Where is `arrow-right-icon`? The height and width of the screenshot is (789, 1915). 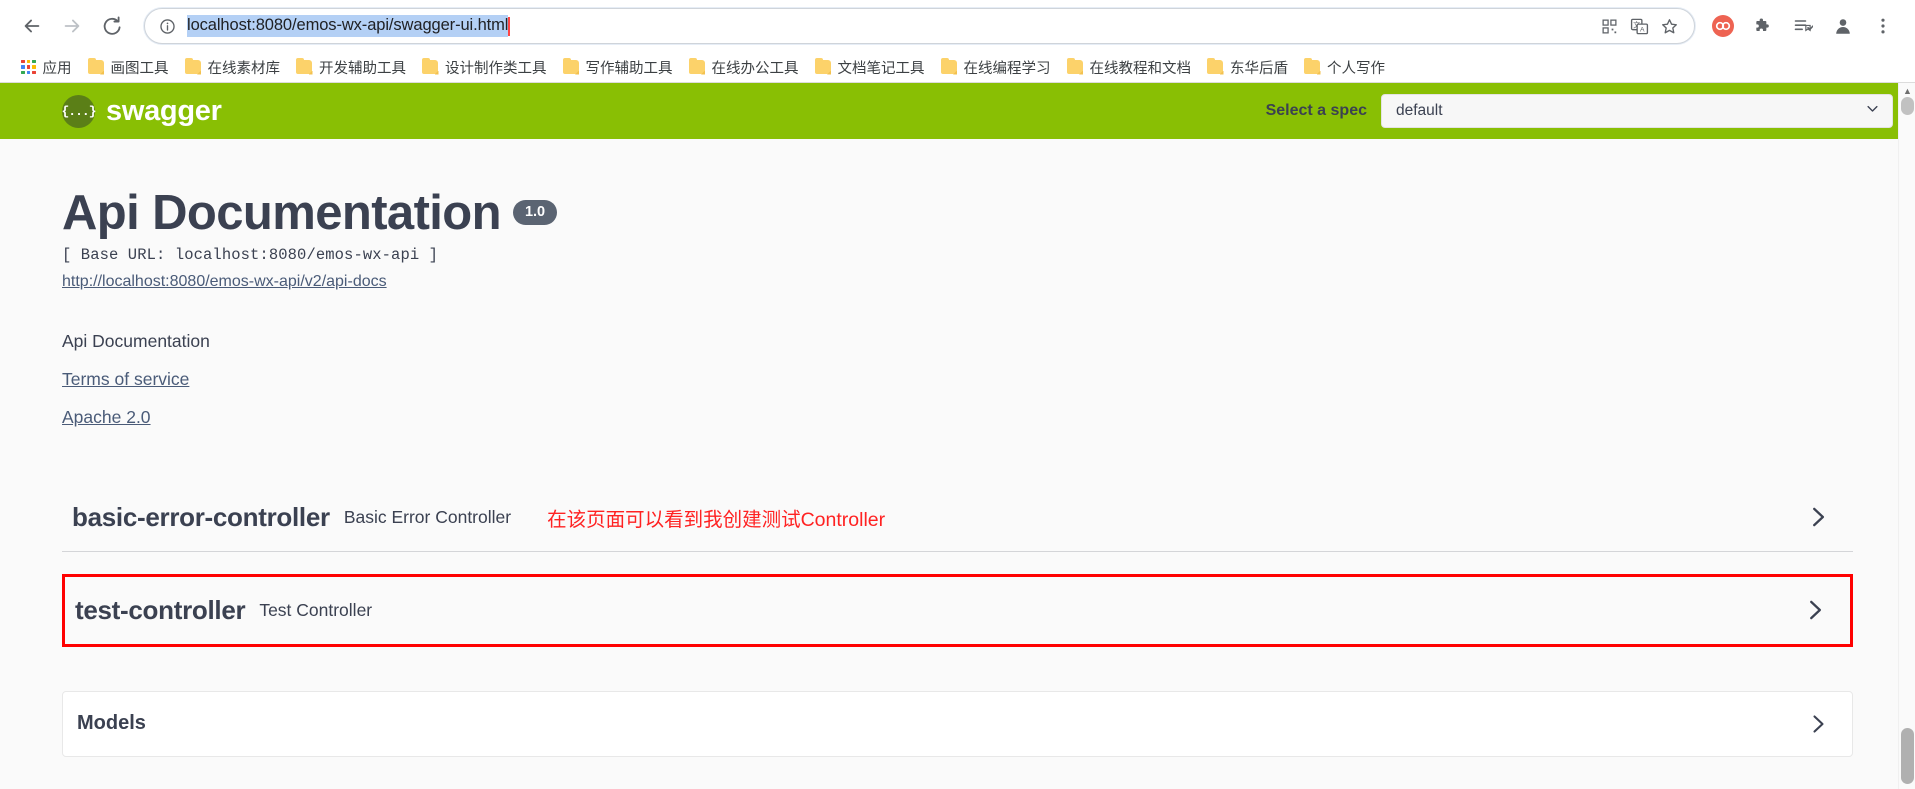 arrow-right-icon is located at coordinates (72, 26).